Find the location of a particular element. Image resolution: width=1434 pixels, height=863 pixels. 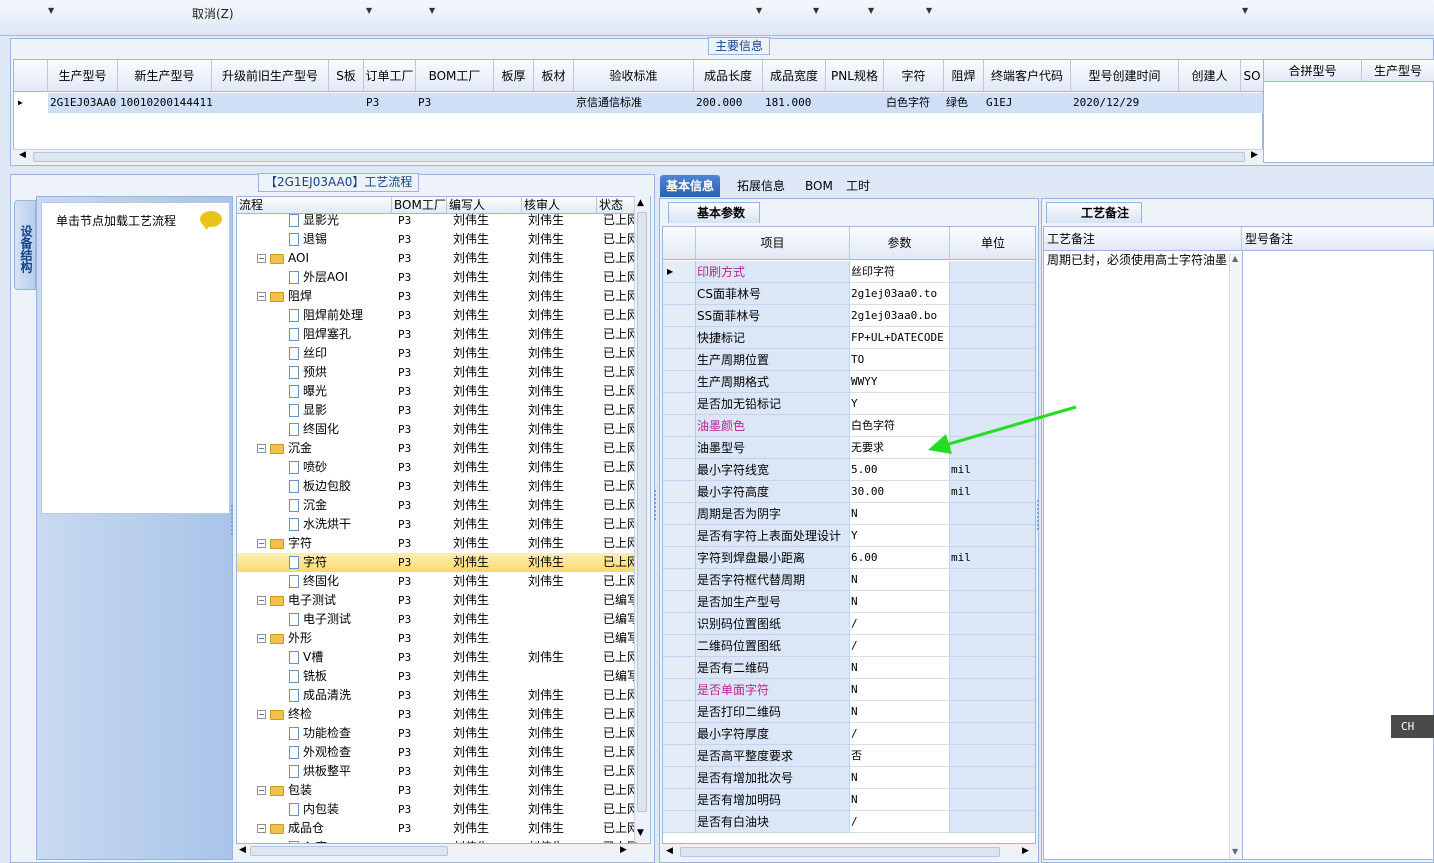

tree-node: 退锡 is located at coordinates (308, 239).